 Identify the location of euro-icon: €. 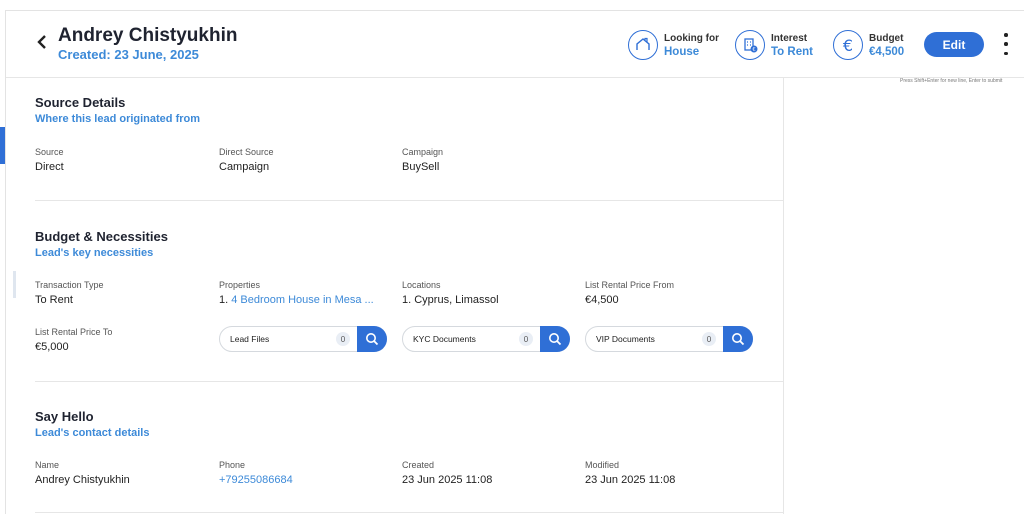
(848, 45).